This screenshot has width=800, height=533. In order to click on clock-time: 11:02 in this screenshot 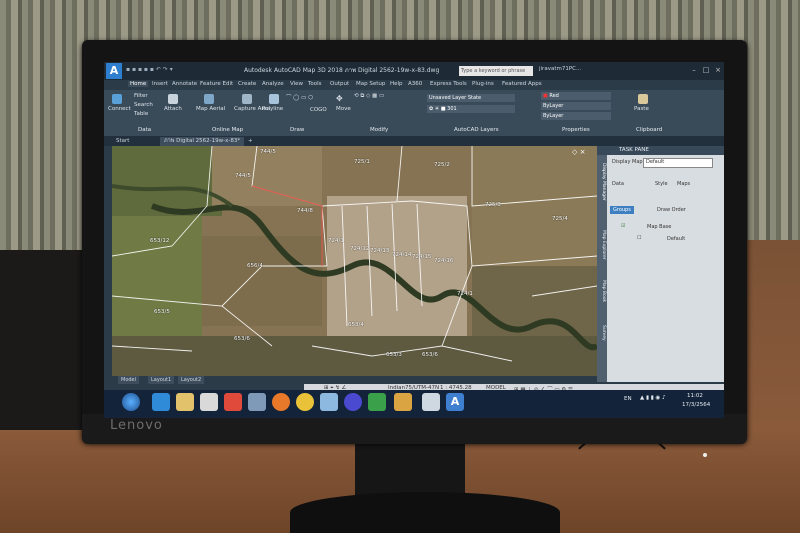, I will do `click(695, 396)`.